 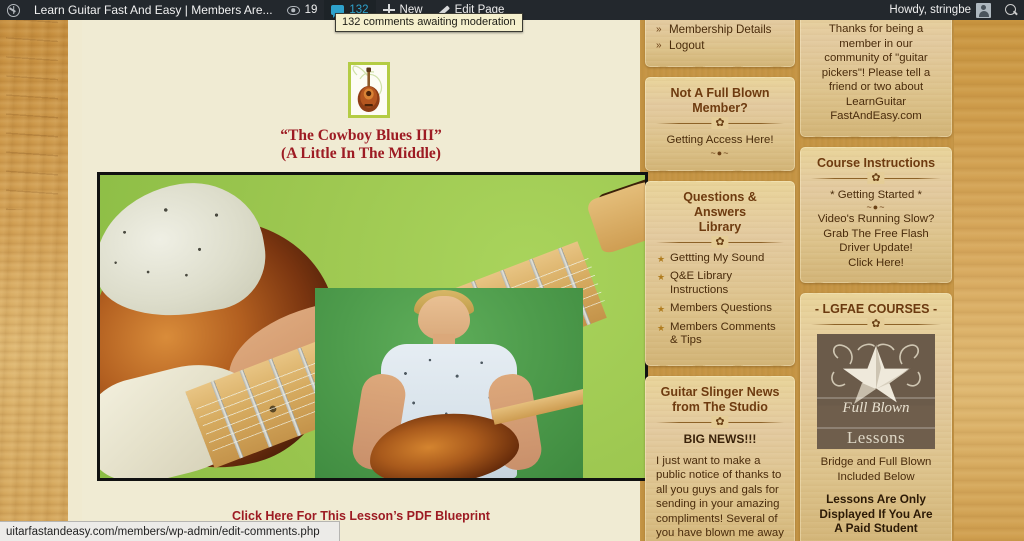 What do you see at coordinates (687, 45) in the screenshot?
I see `logout-label: Logout` at bounding box center [687, 45].